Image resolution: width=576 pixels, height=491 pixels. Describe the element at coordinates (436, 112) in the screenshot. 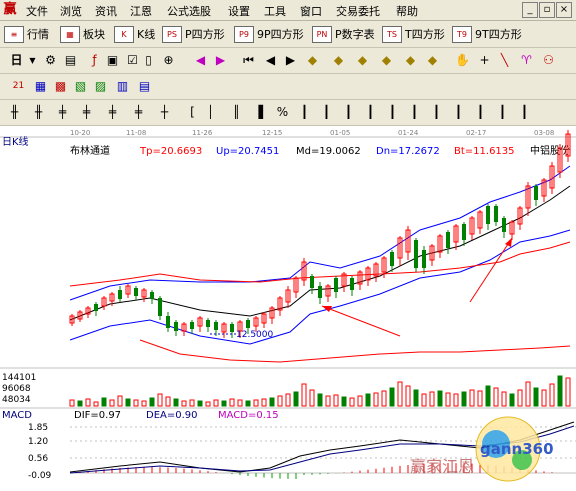

I see `vertical-lines-7-icon: ┃` at that location.